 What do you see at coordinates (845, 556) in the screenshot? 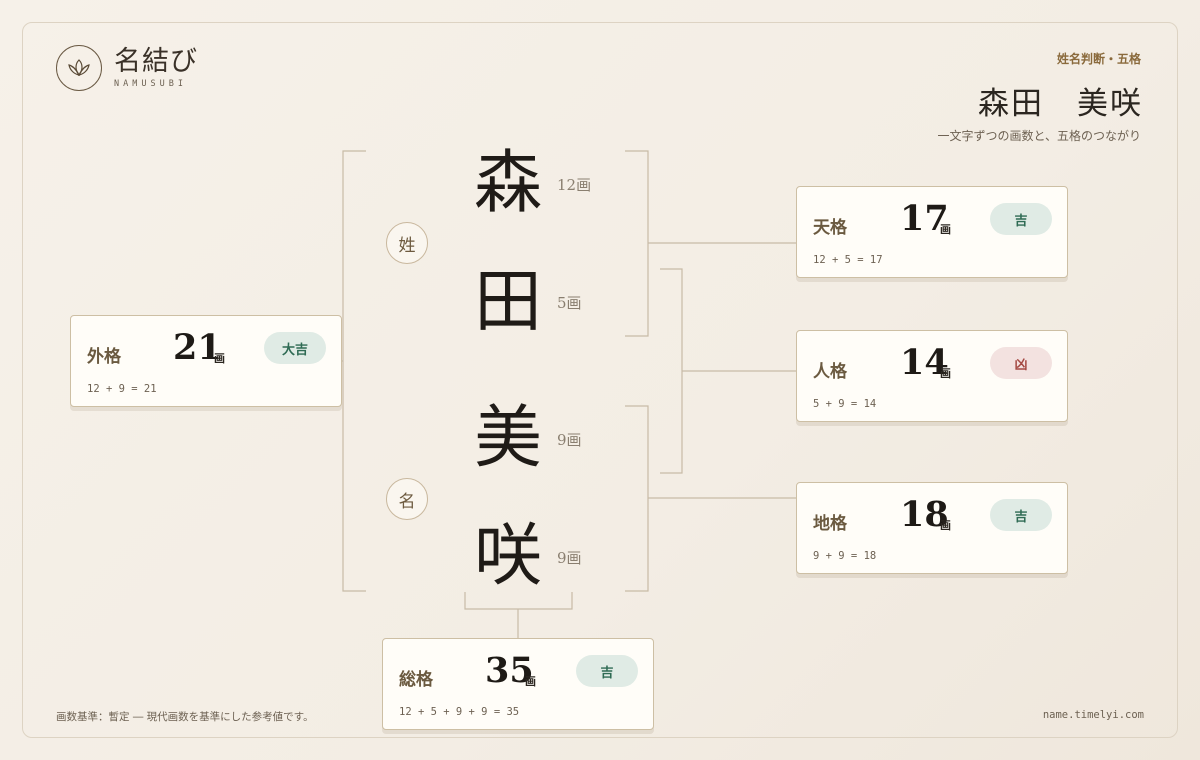
I see `card-formula: 9 + 9 = 18` at bounding box center [845, 556].